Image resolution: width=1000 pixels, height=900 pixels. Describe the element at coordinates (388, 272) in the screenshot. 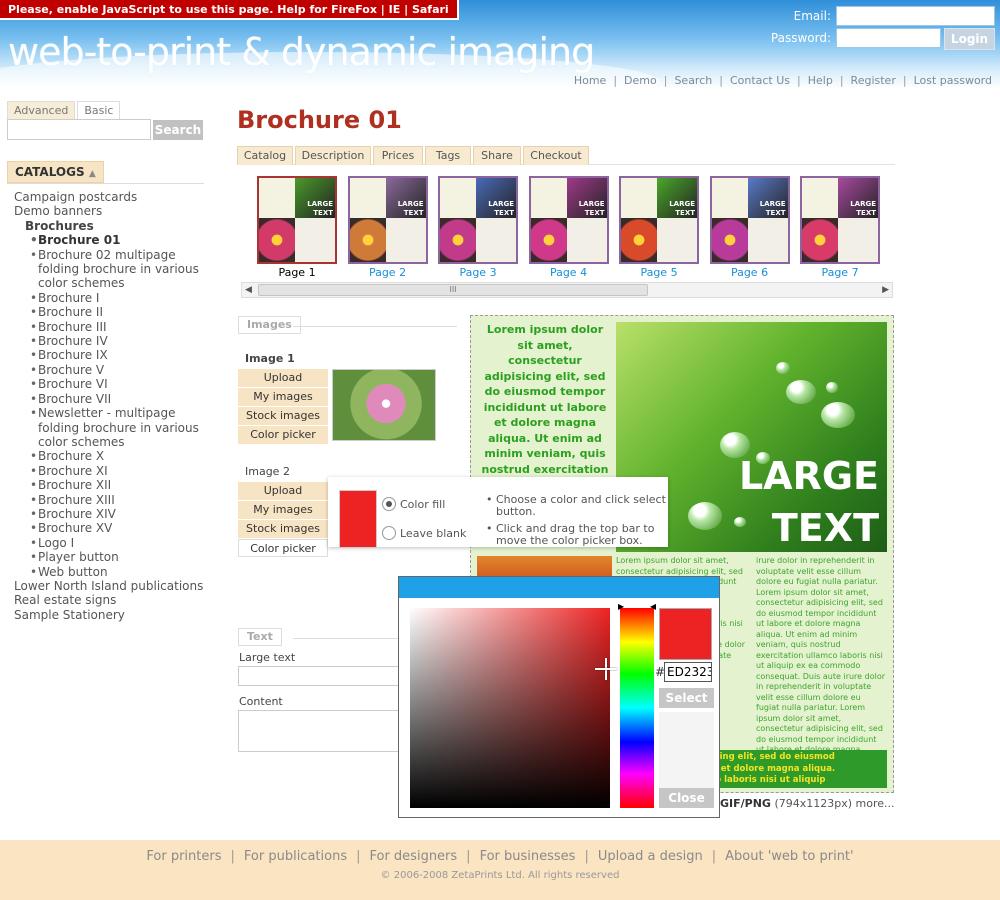

I see `page-label-2: Page 2` at that location.